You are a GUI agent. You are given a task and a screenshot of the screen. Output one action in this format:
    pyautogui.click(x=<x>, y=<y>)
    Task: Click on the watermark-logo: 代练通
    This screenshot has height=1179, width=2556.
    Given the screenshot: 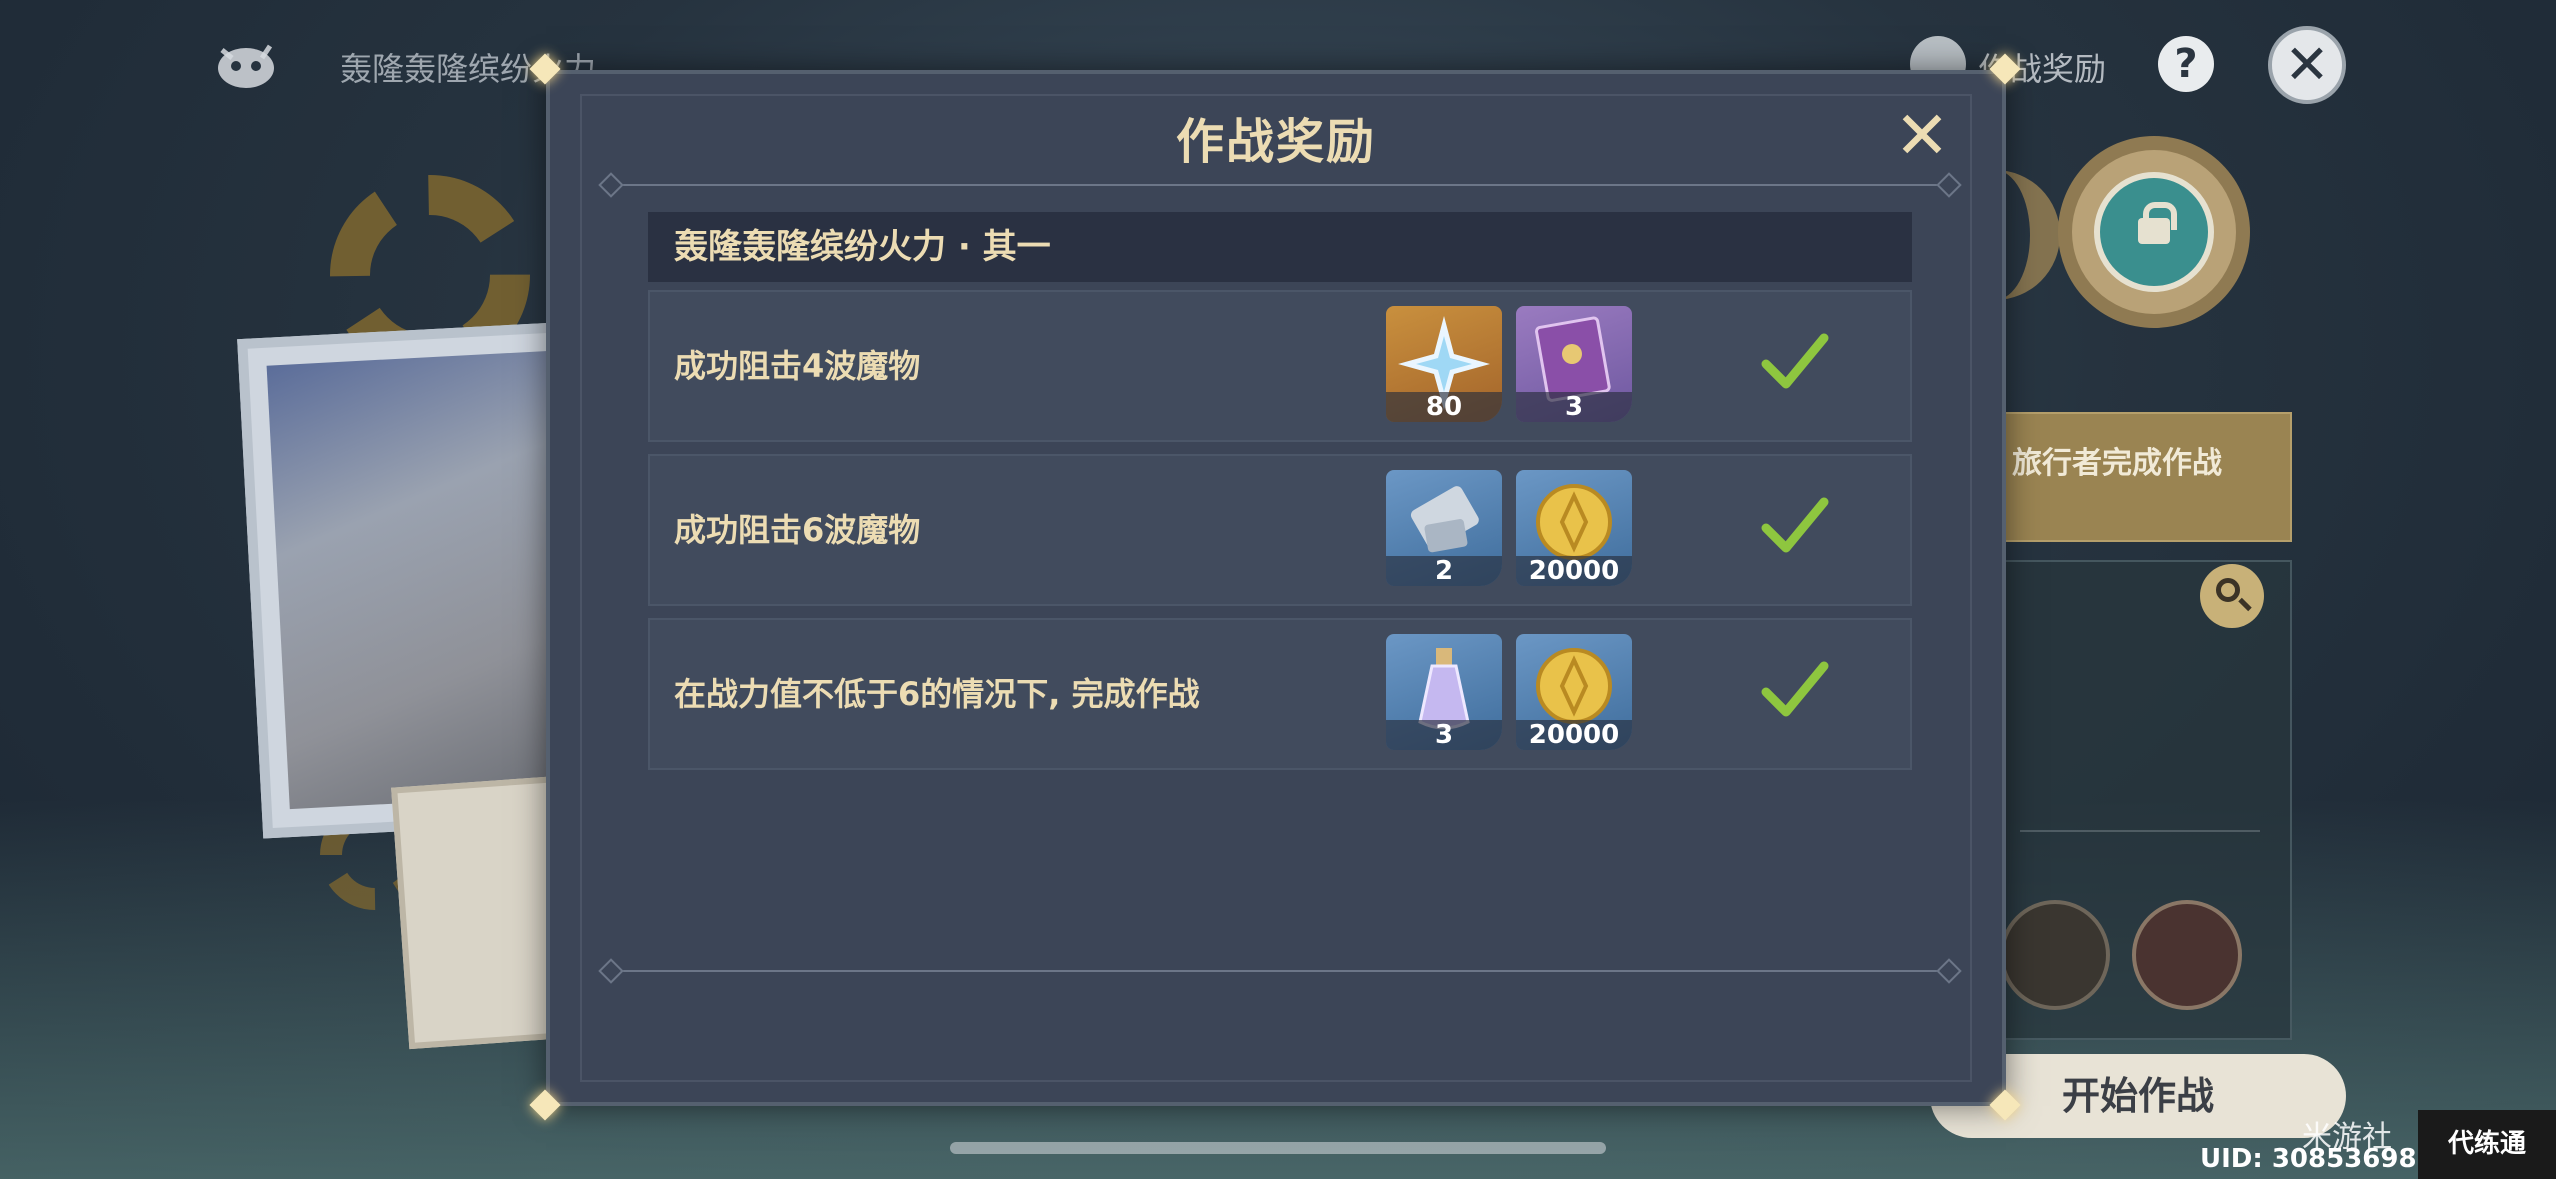 What is the action you would take?
    pyautogui.click(x=2487, y=1144)
    